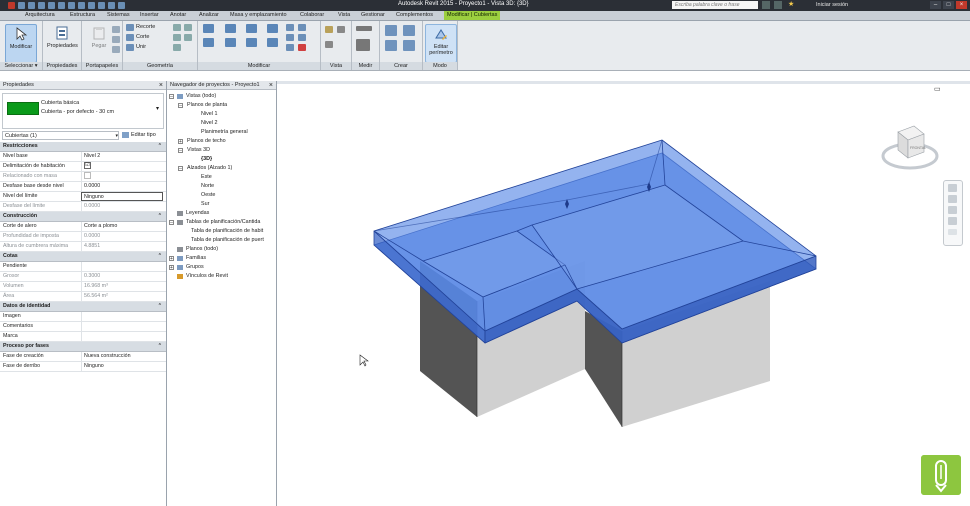 The width and height of the screenshot is (970, 506). Describe the element at coordinates (130, 47) in the screenshot. I see `join-icon` at that location.